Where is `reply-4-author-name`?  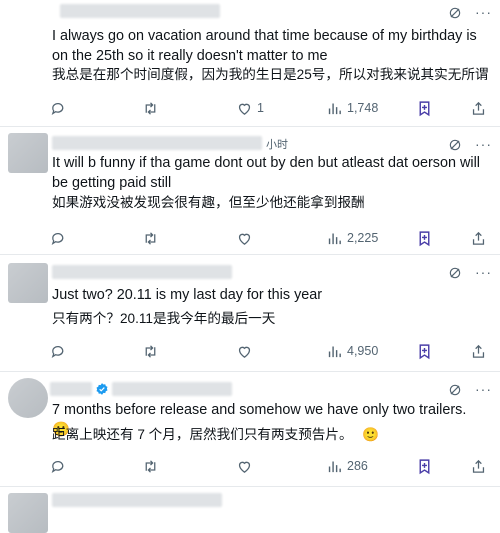 reply-4-author-name is located at coordinates (71, 389).